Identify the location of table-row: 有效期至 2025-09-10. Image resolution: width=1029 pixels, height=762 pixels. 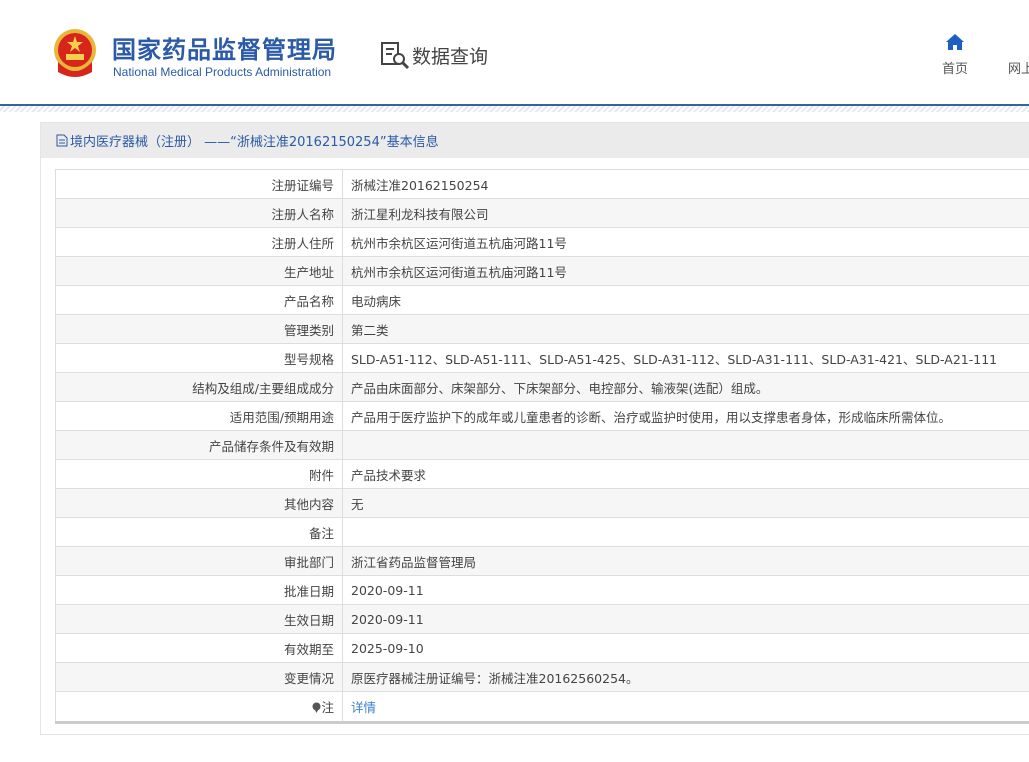
(542, 648).